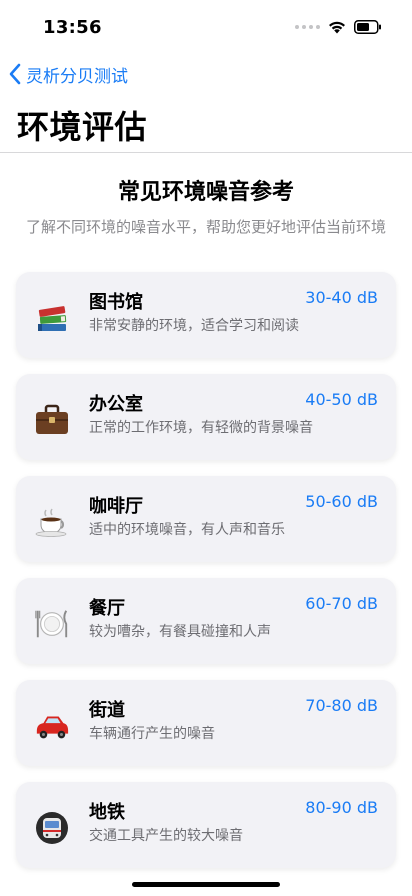 This screenshot has width=412, height=896. Describe the element at coordinates (206, 825) in the screenshot. I see `environment-card-subway: 地铁 交通工具产生的较大噪音 80-90 dB` at that location.